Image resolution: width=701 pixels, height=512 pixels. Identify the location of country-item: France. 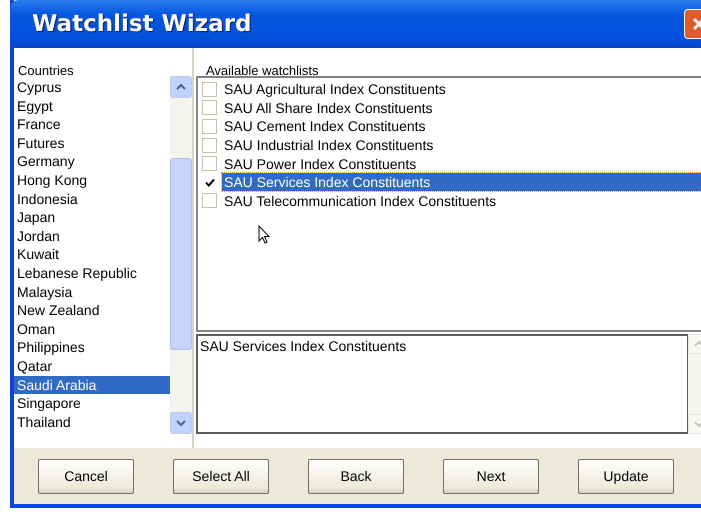
(92, 124).